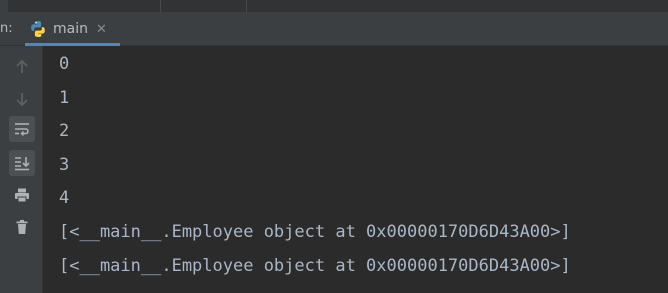  Describe the element at coordinates (64, 98) in the screenshot. I see `console-line: 1` at that location.